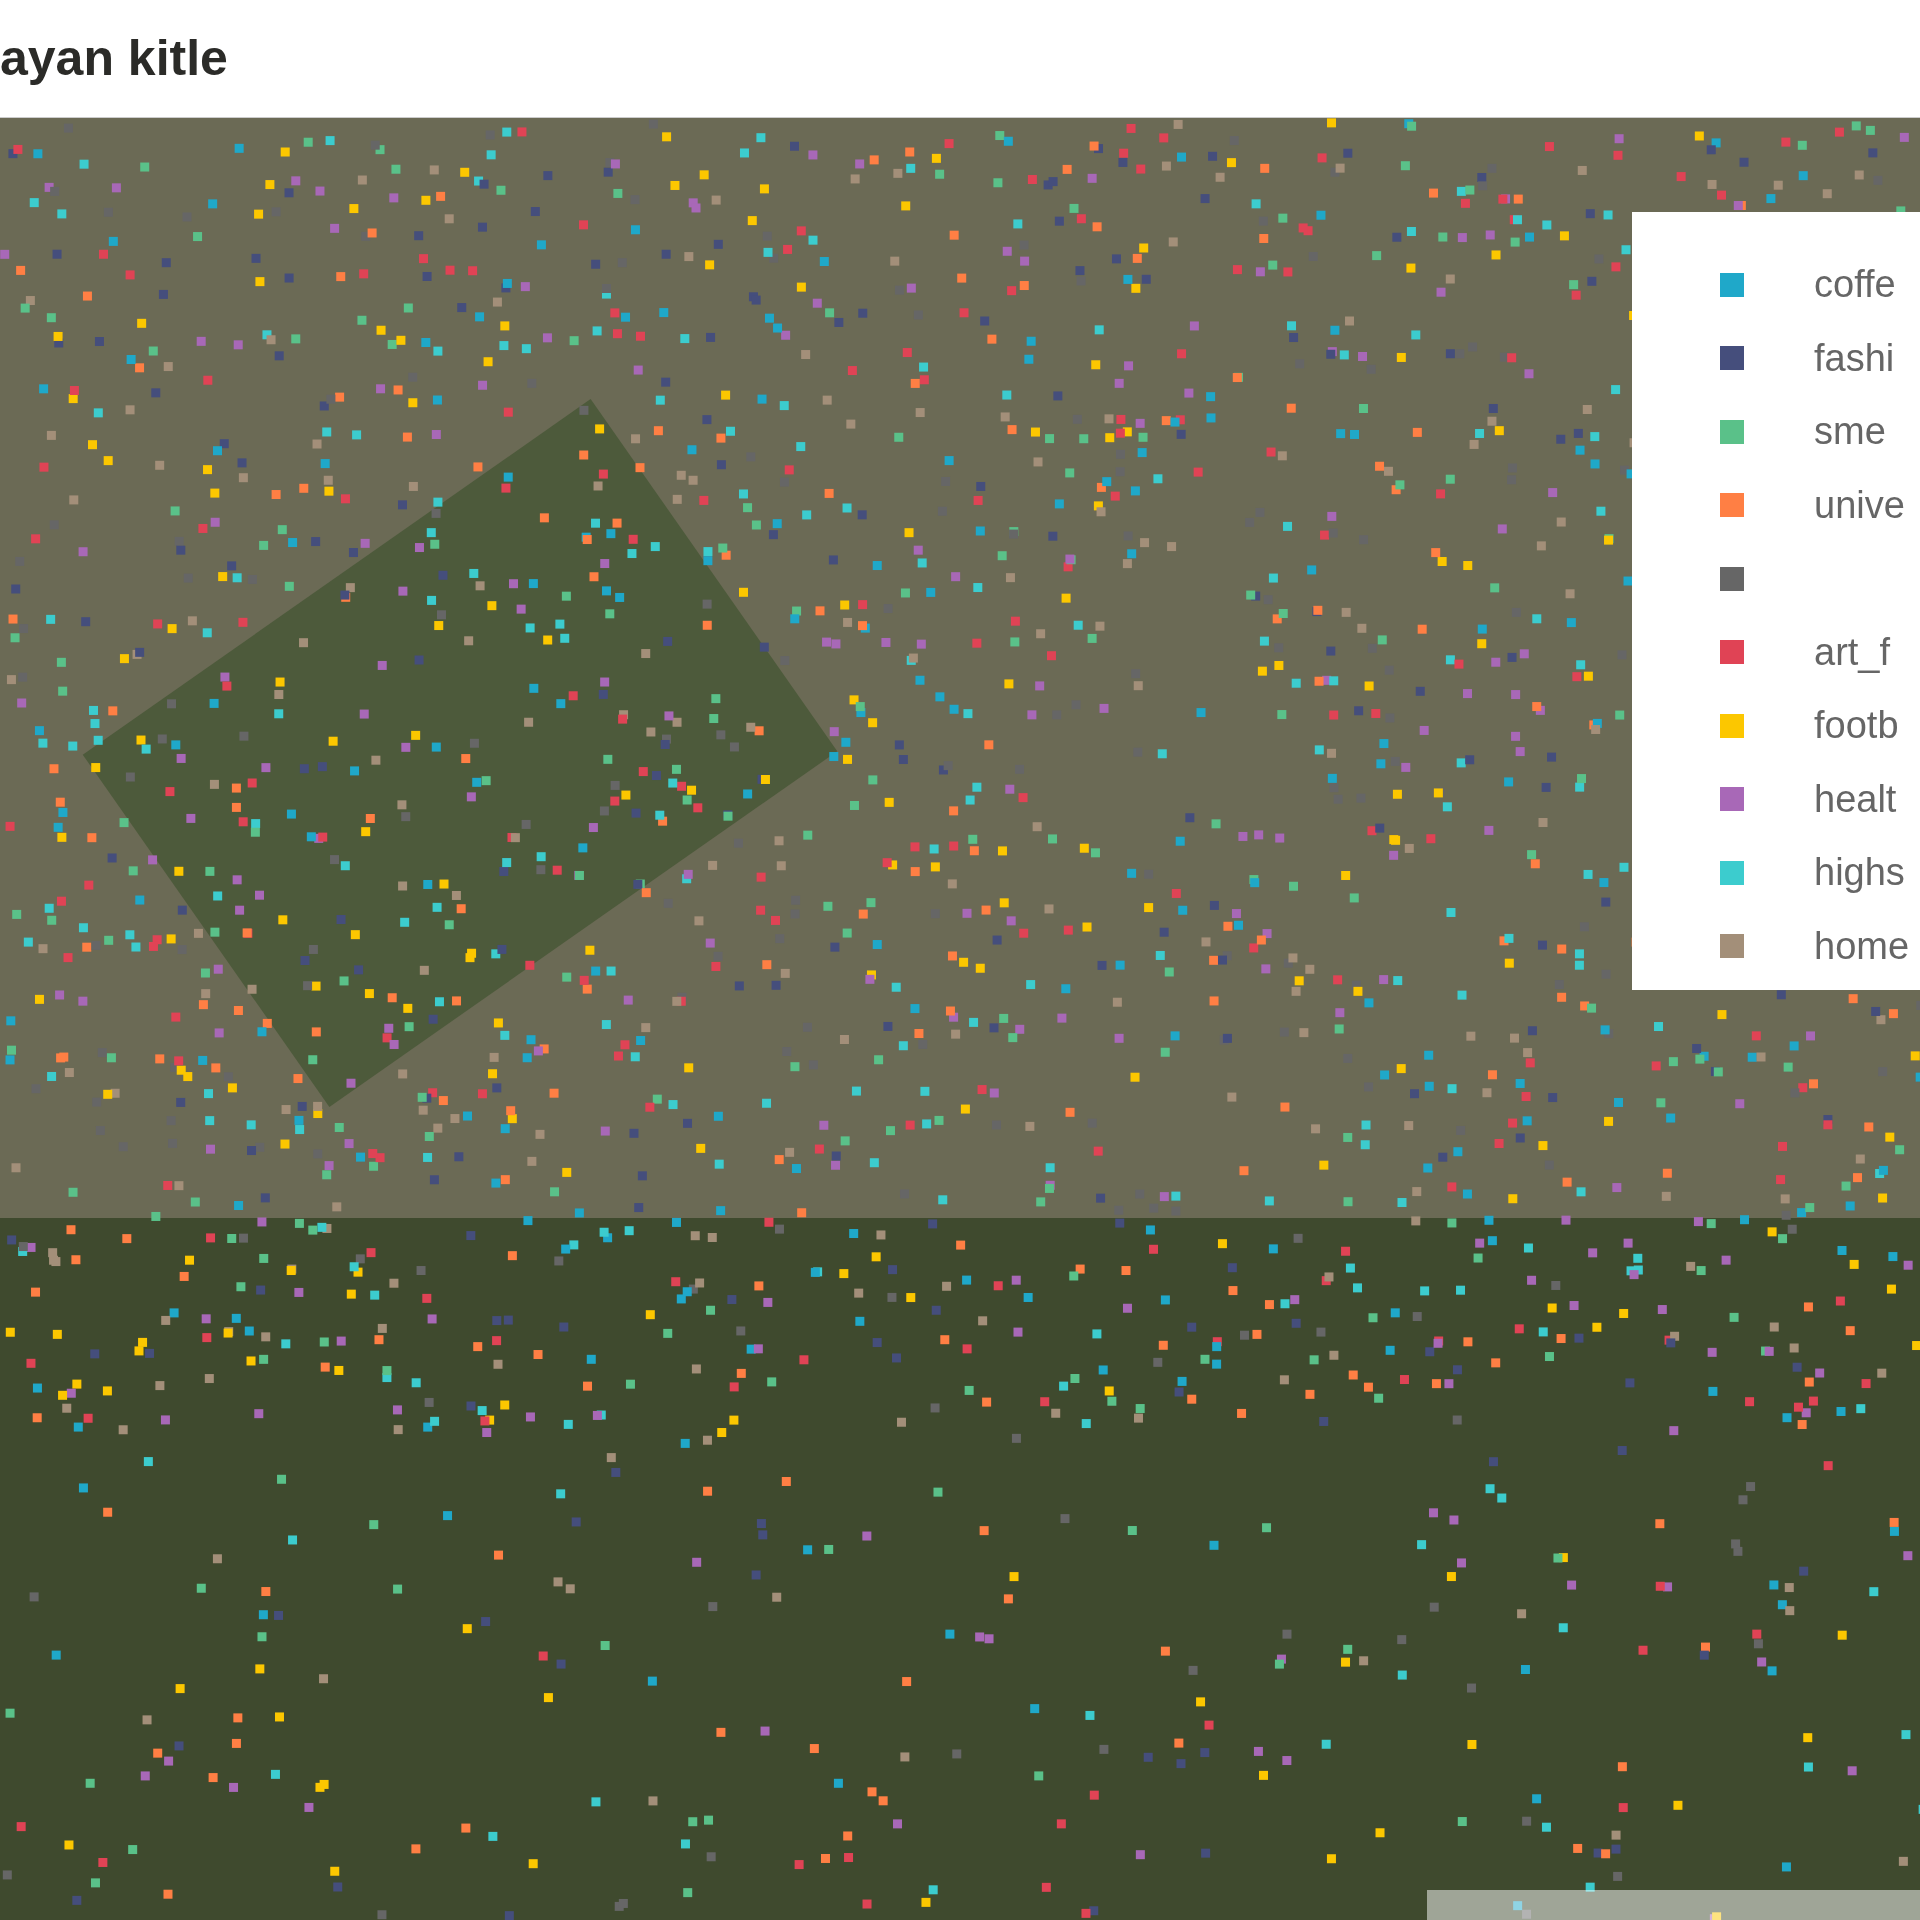 This screenshot has height=1920, width=1920. I want to click on legend-label: art_f, so click(1852, 652).